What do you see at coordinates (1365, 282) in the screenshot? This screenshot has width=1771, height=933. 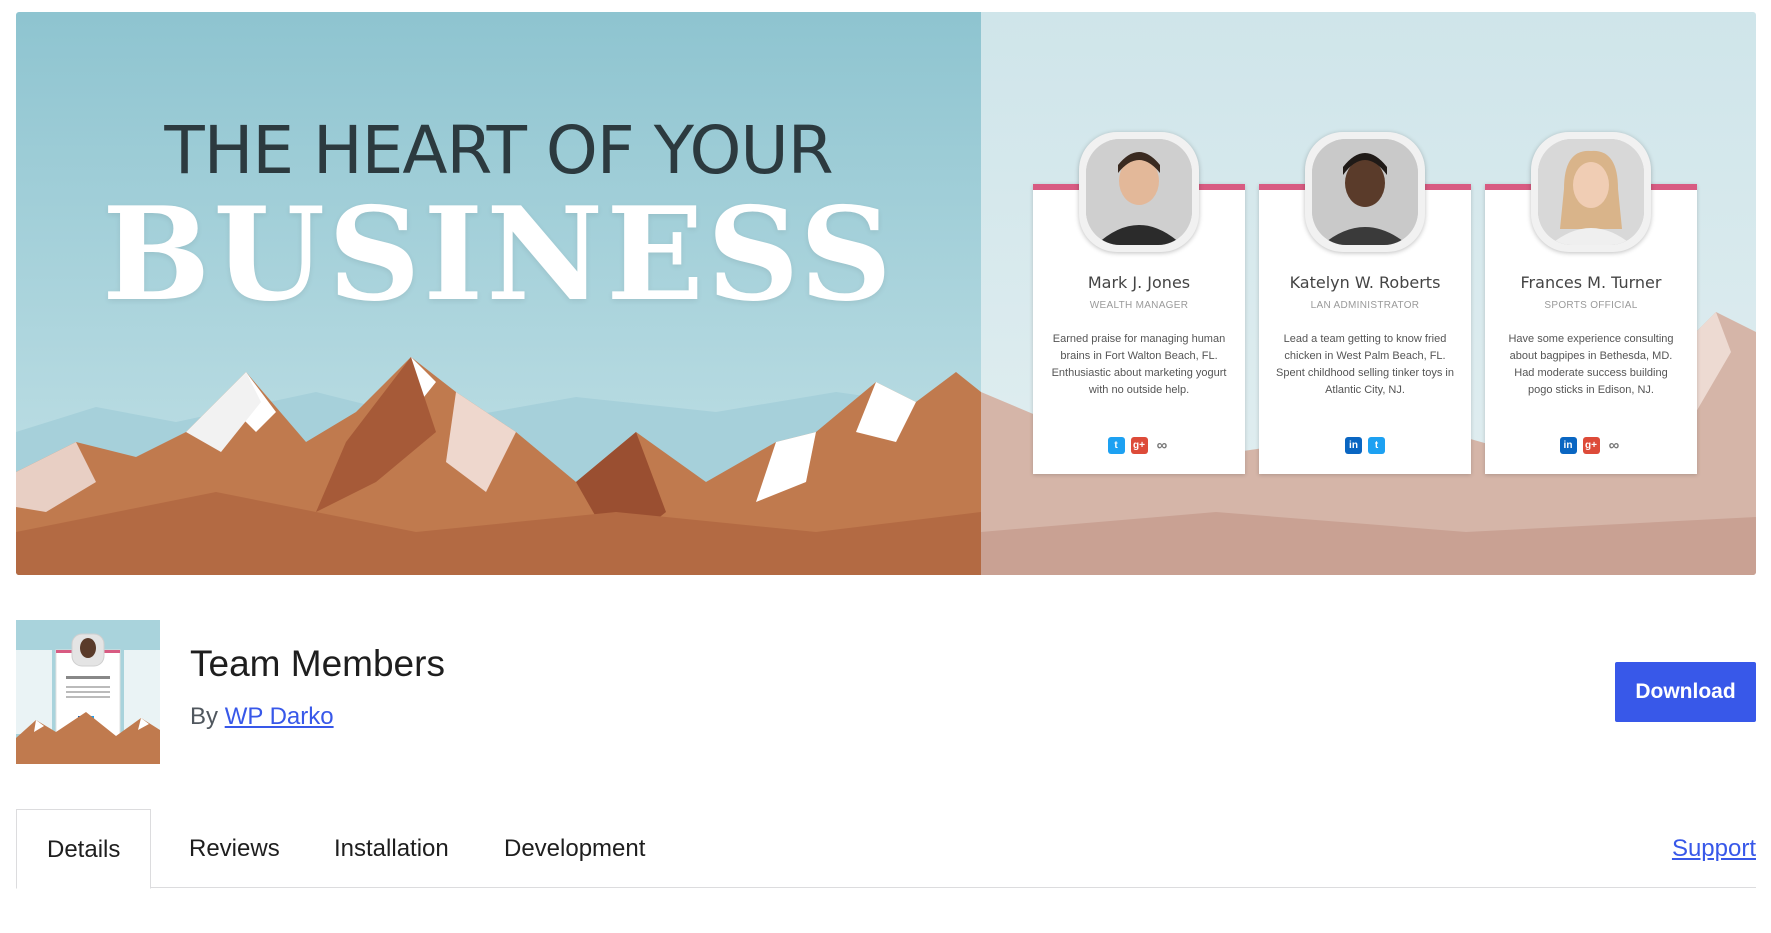 I see `member-name: Katelyn W. Roberts` at bounding box center [1365, 282].